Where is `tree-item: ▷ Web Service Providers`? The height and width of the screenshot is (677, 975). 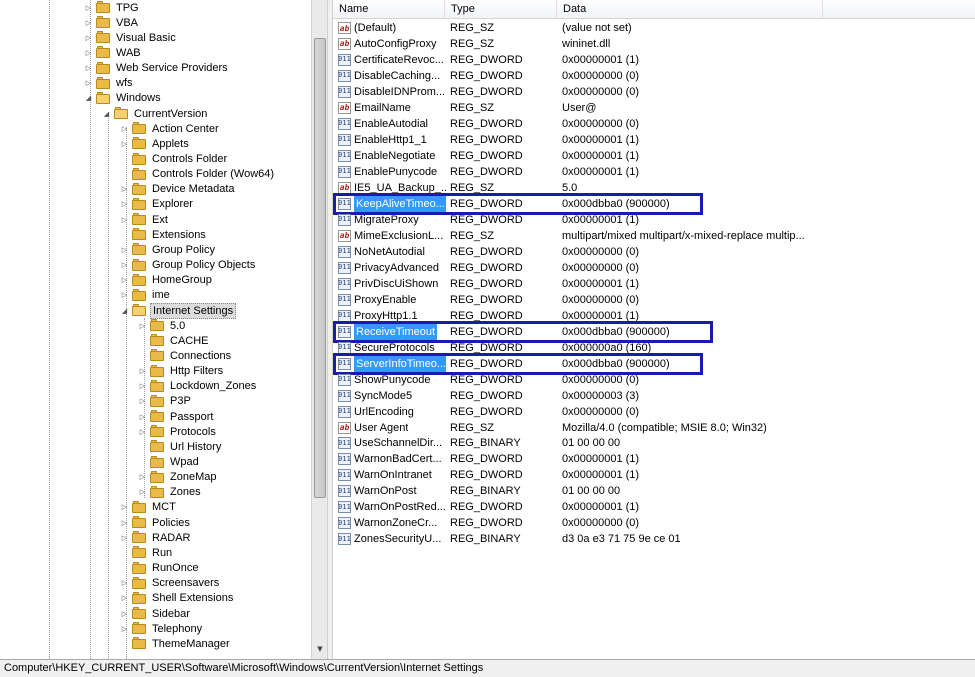
tree-item: ▷ Web Service Providers is located at coordinates (157, 68).